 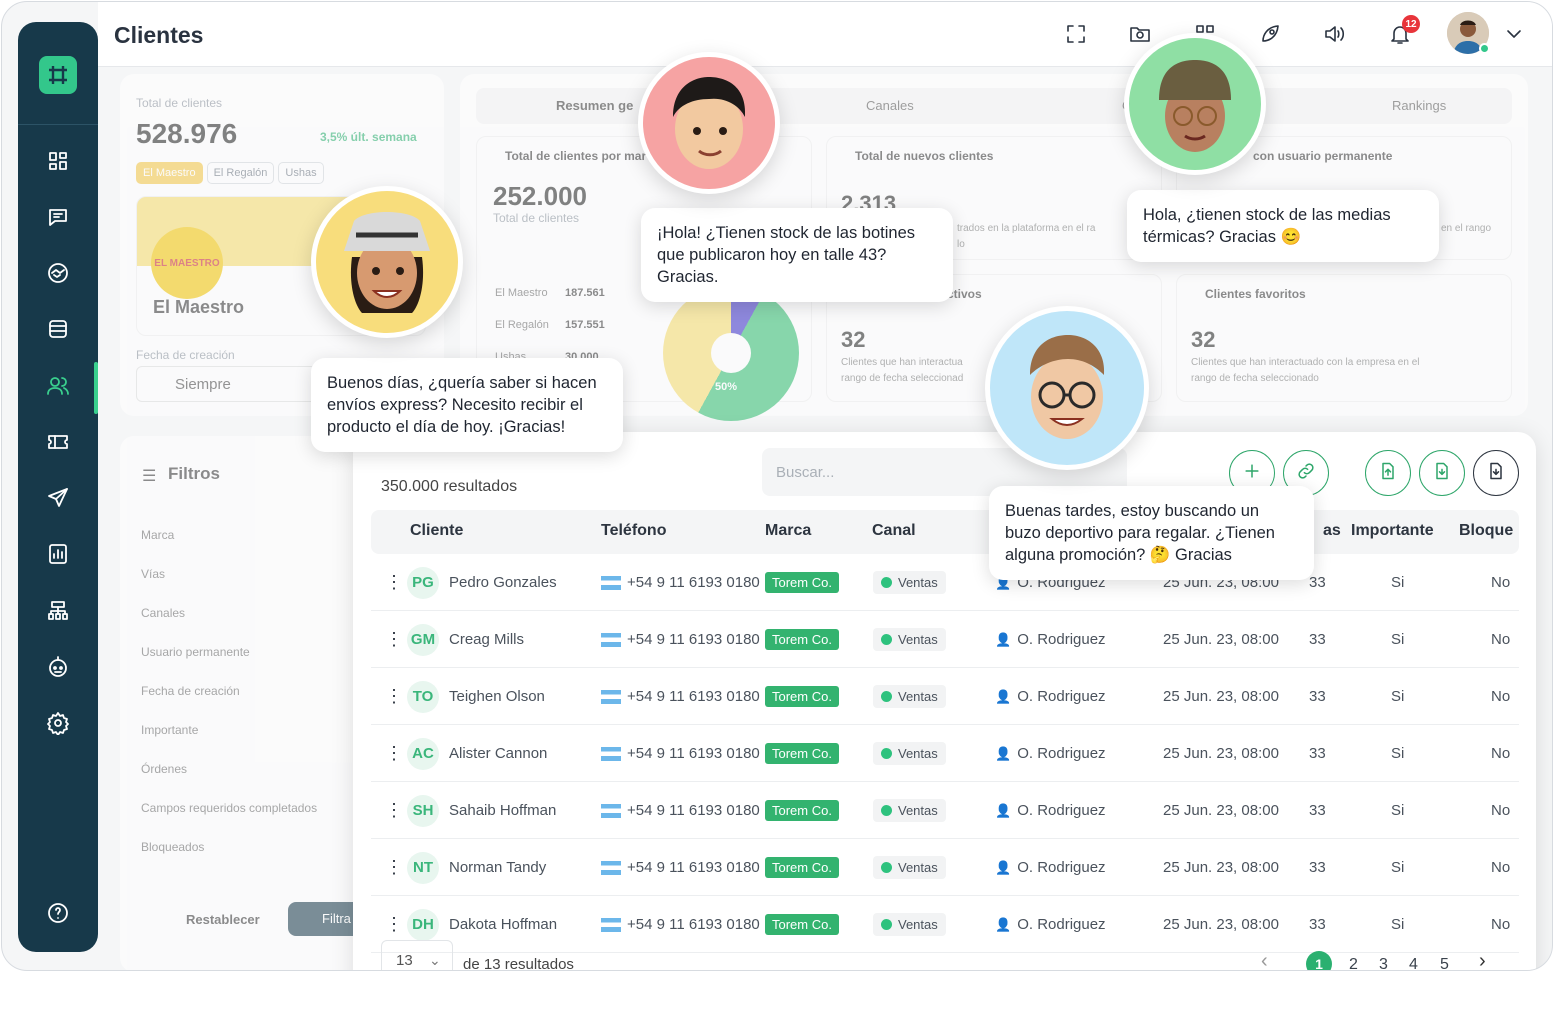 I want to click on page-4: 4, so click(x=1413, y=963).